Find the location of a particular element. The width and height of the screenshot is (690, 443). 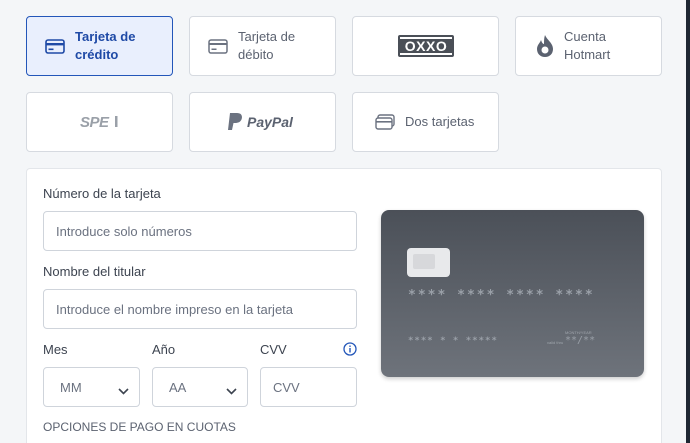

method-debit-card: Tarjeta de débito is located at coordinates (262, 46).